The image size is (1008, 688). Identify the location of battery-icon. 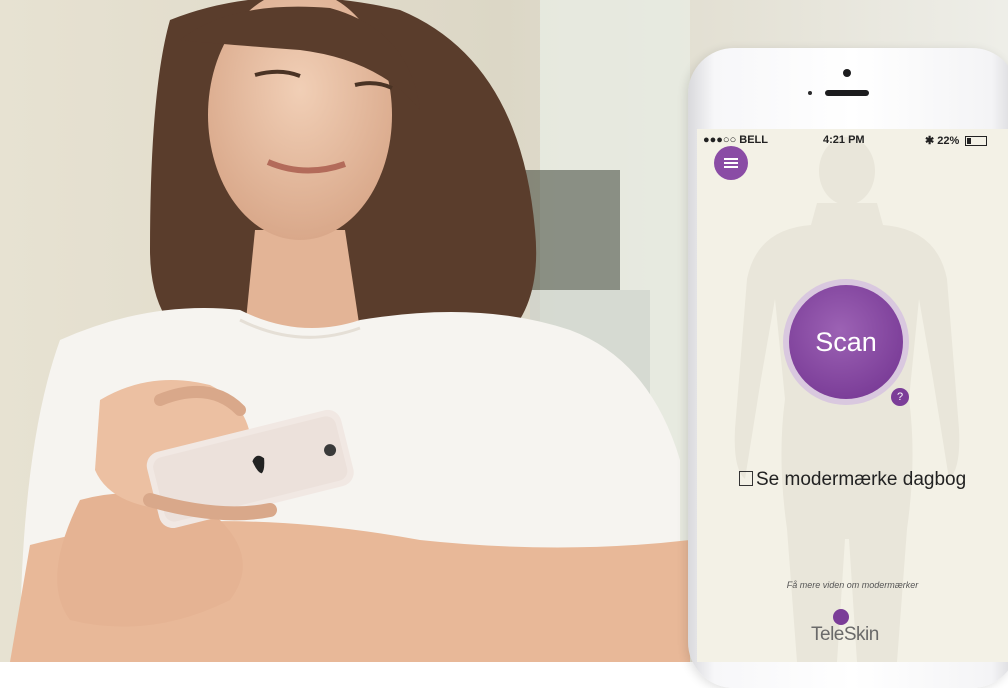
(976, 141).